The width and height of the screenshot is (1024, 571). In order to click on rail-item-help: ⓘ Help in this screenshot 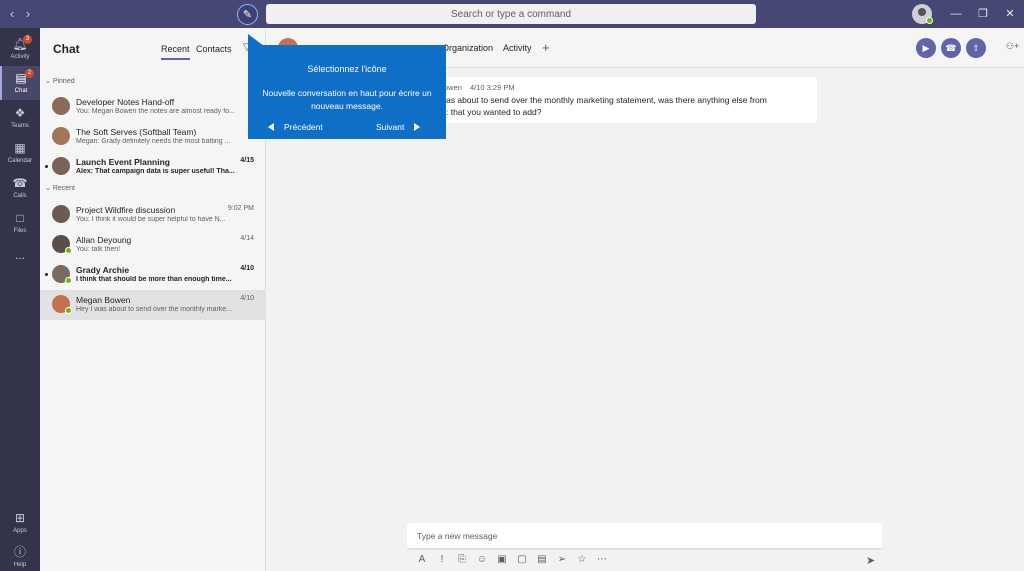, I will do `click(20, 555)`.